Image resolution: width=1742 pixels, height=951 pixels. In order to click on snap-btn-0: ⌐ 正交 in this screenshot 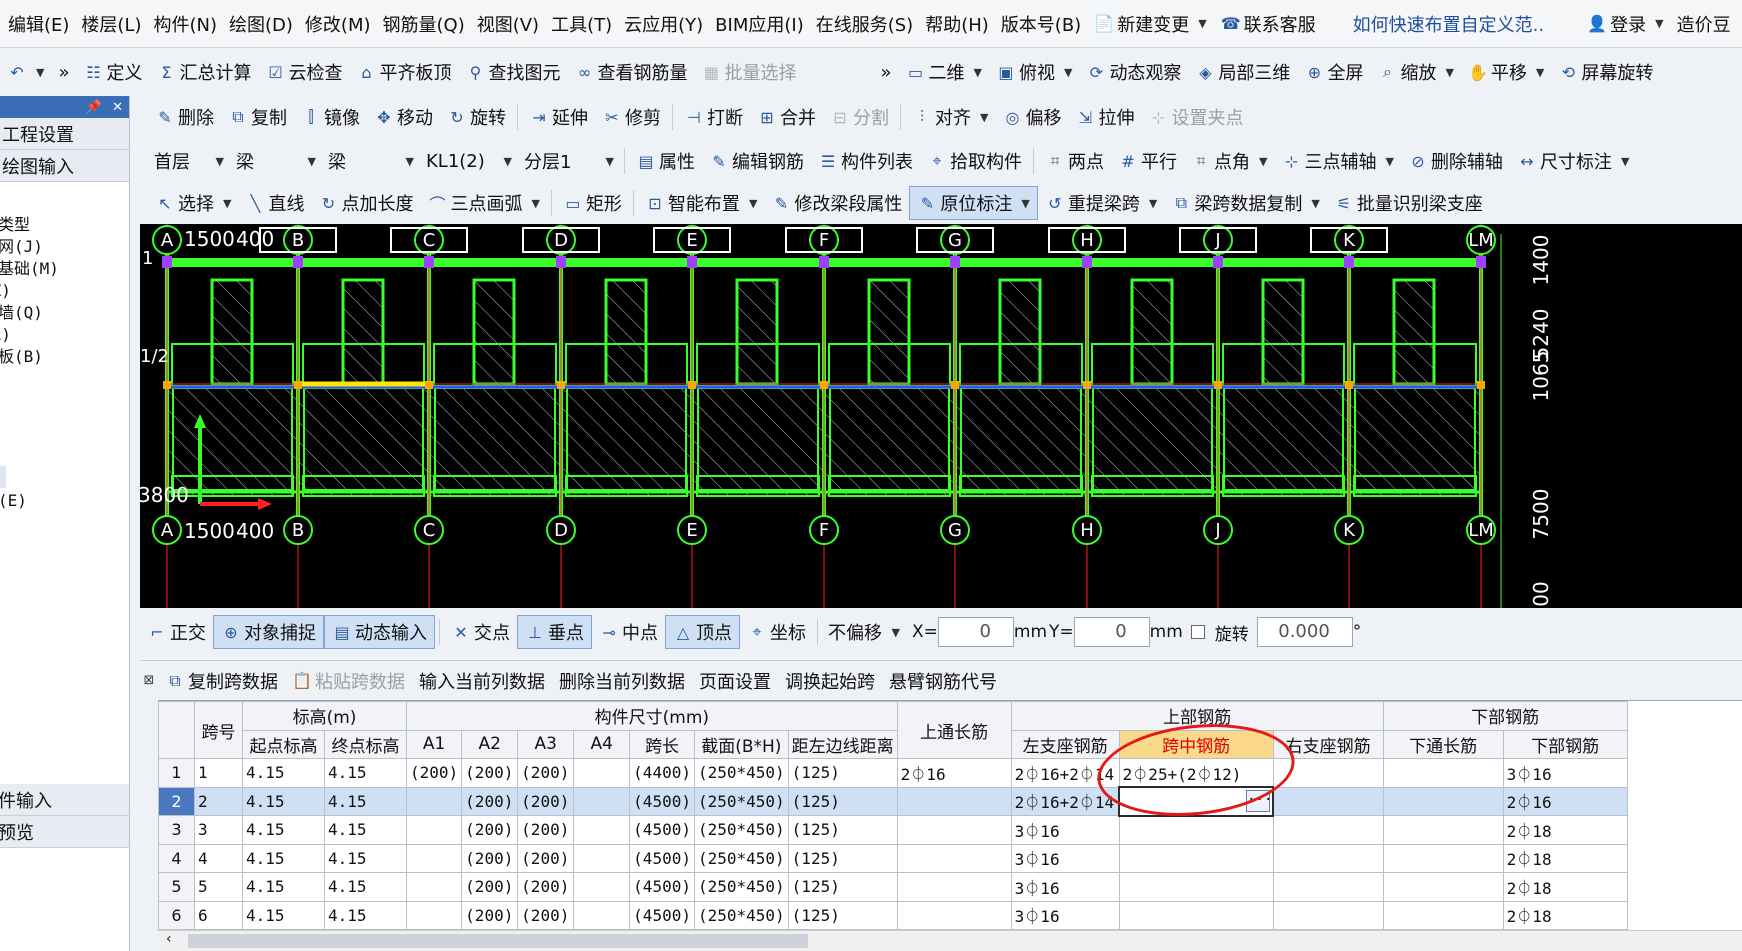, I will do `click(176, 632)`.